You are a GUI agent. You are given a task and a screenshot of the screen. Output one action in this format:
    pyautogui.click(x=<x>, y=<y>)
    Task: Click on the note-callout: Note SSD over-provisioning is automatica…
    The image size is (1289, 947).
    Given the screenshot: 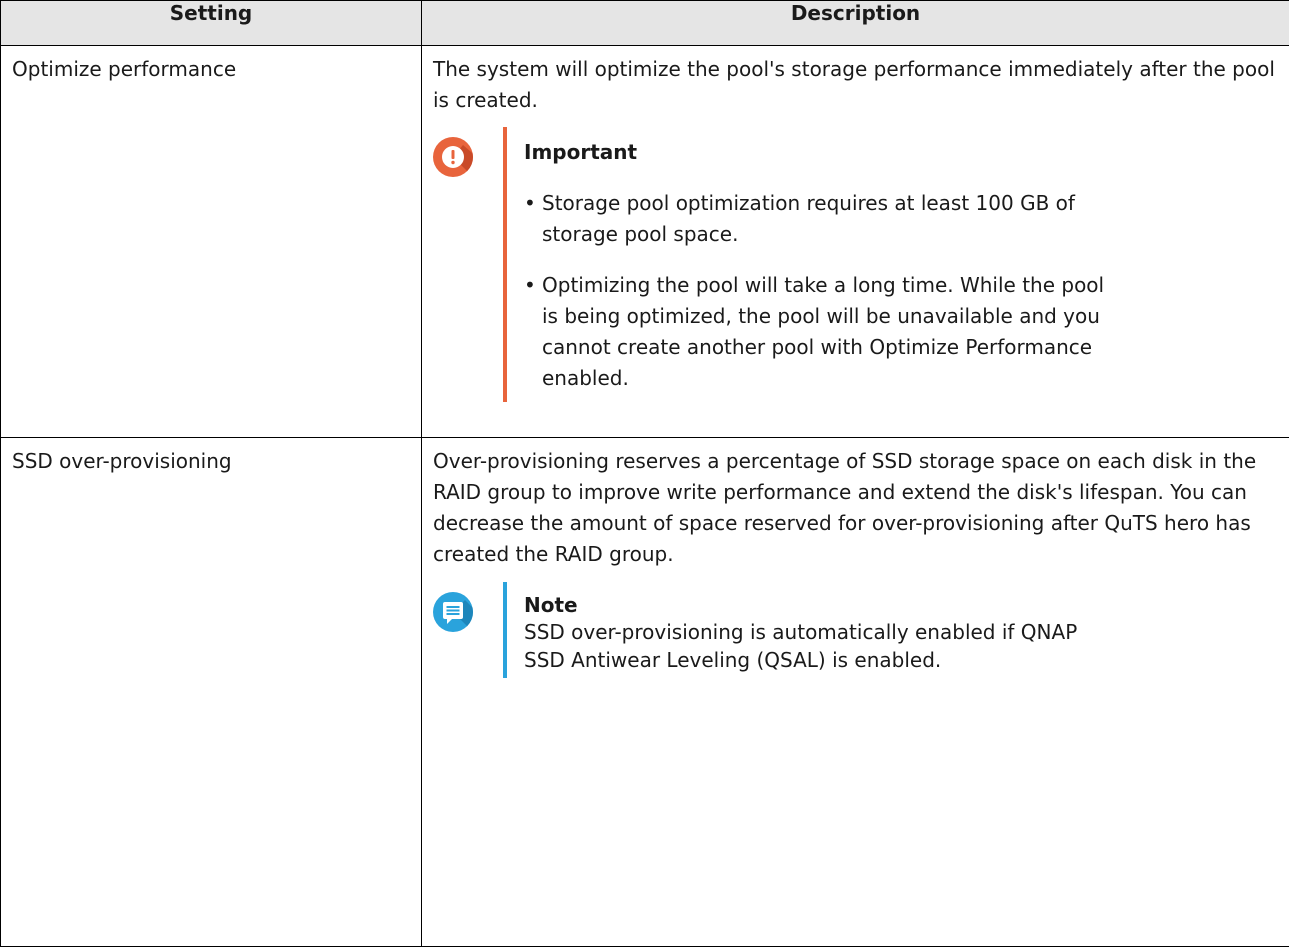 What is the action you would take?
    pyautogui.click(x=856, y=633)
    